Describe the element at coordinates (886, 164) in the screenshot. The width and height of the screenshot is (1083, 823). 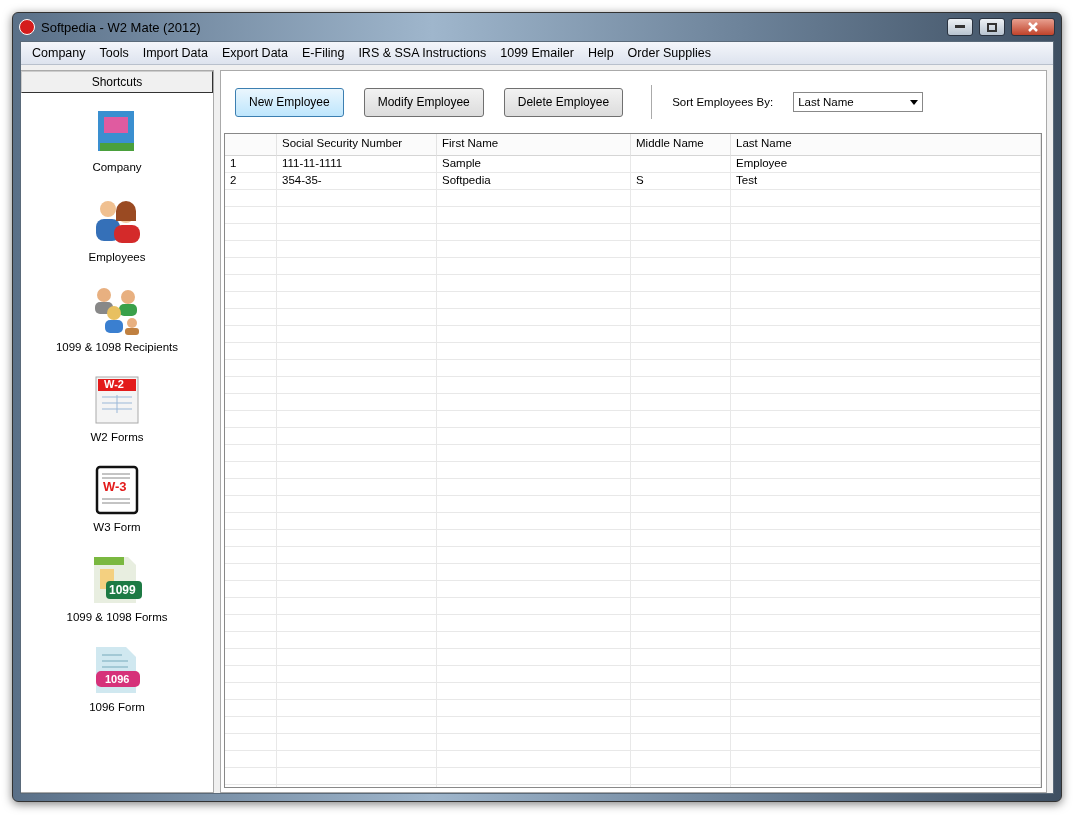
I see `table-cell: Employee` at that location.